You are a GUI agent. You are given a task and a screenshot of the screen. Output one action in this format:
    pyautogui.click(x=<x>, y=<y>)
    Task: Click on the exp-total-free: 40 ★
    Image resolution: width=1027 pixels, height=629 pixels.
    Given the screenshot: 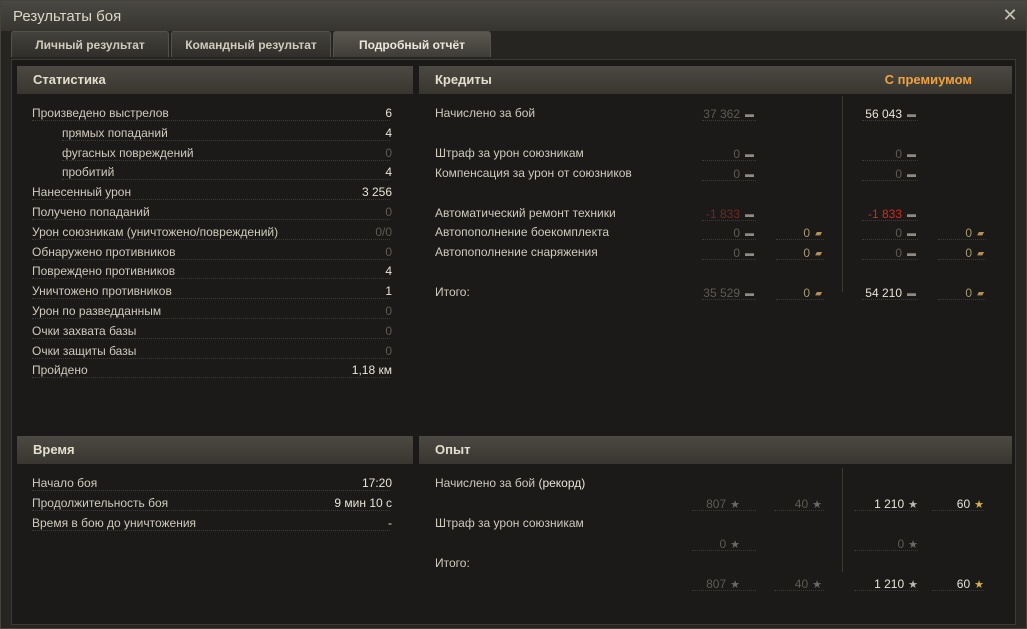 What is the action you would take?
    pyautogui.click(x=808, y=584)
    